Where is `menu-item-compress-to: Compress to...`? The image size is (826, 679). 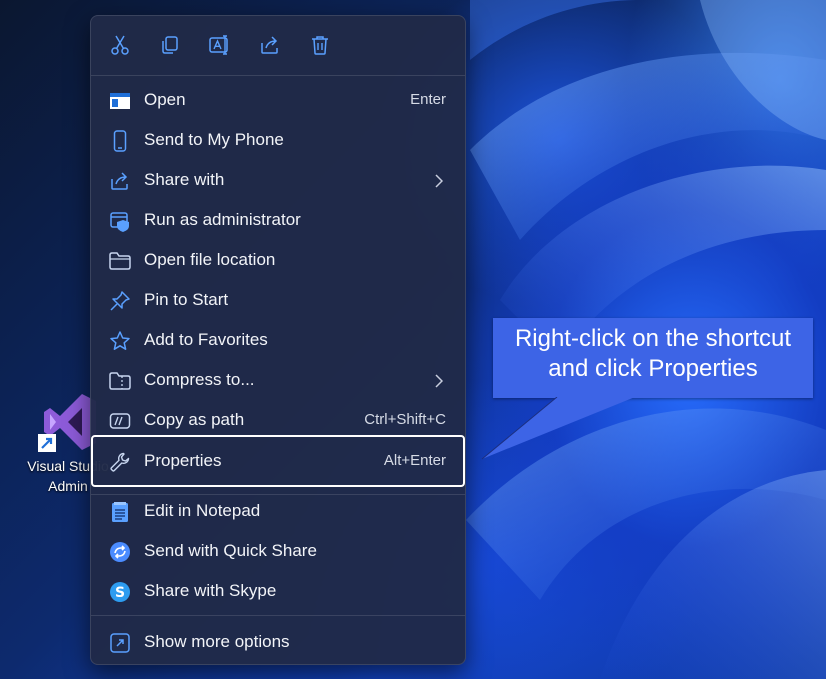
menu-item-compress-to: Compress to... is located at coordinates (278, 380).